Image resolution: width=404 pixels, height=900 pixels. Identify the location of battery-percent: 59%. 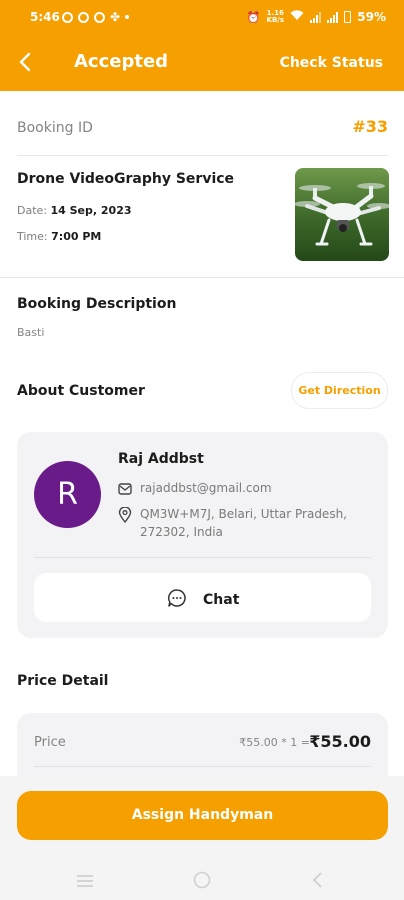
(371, 17).